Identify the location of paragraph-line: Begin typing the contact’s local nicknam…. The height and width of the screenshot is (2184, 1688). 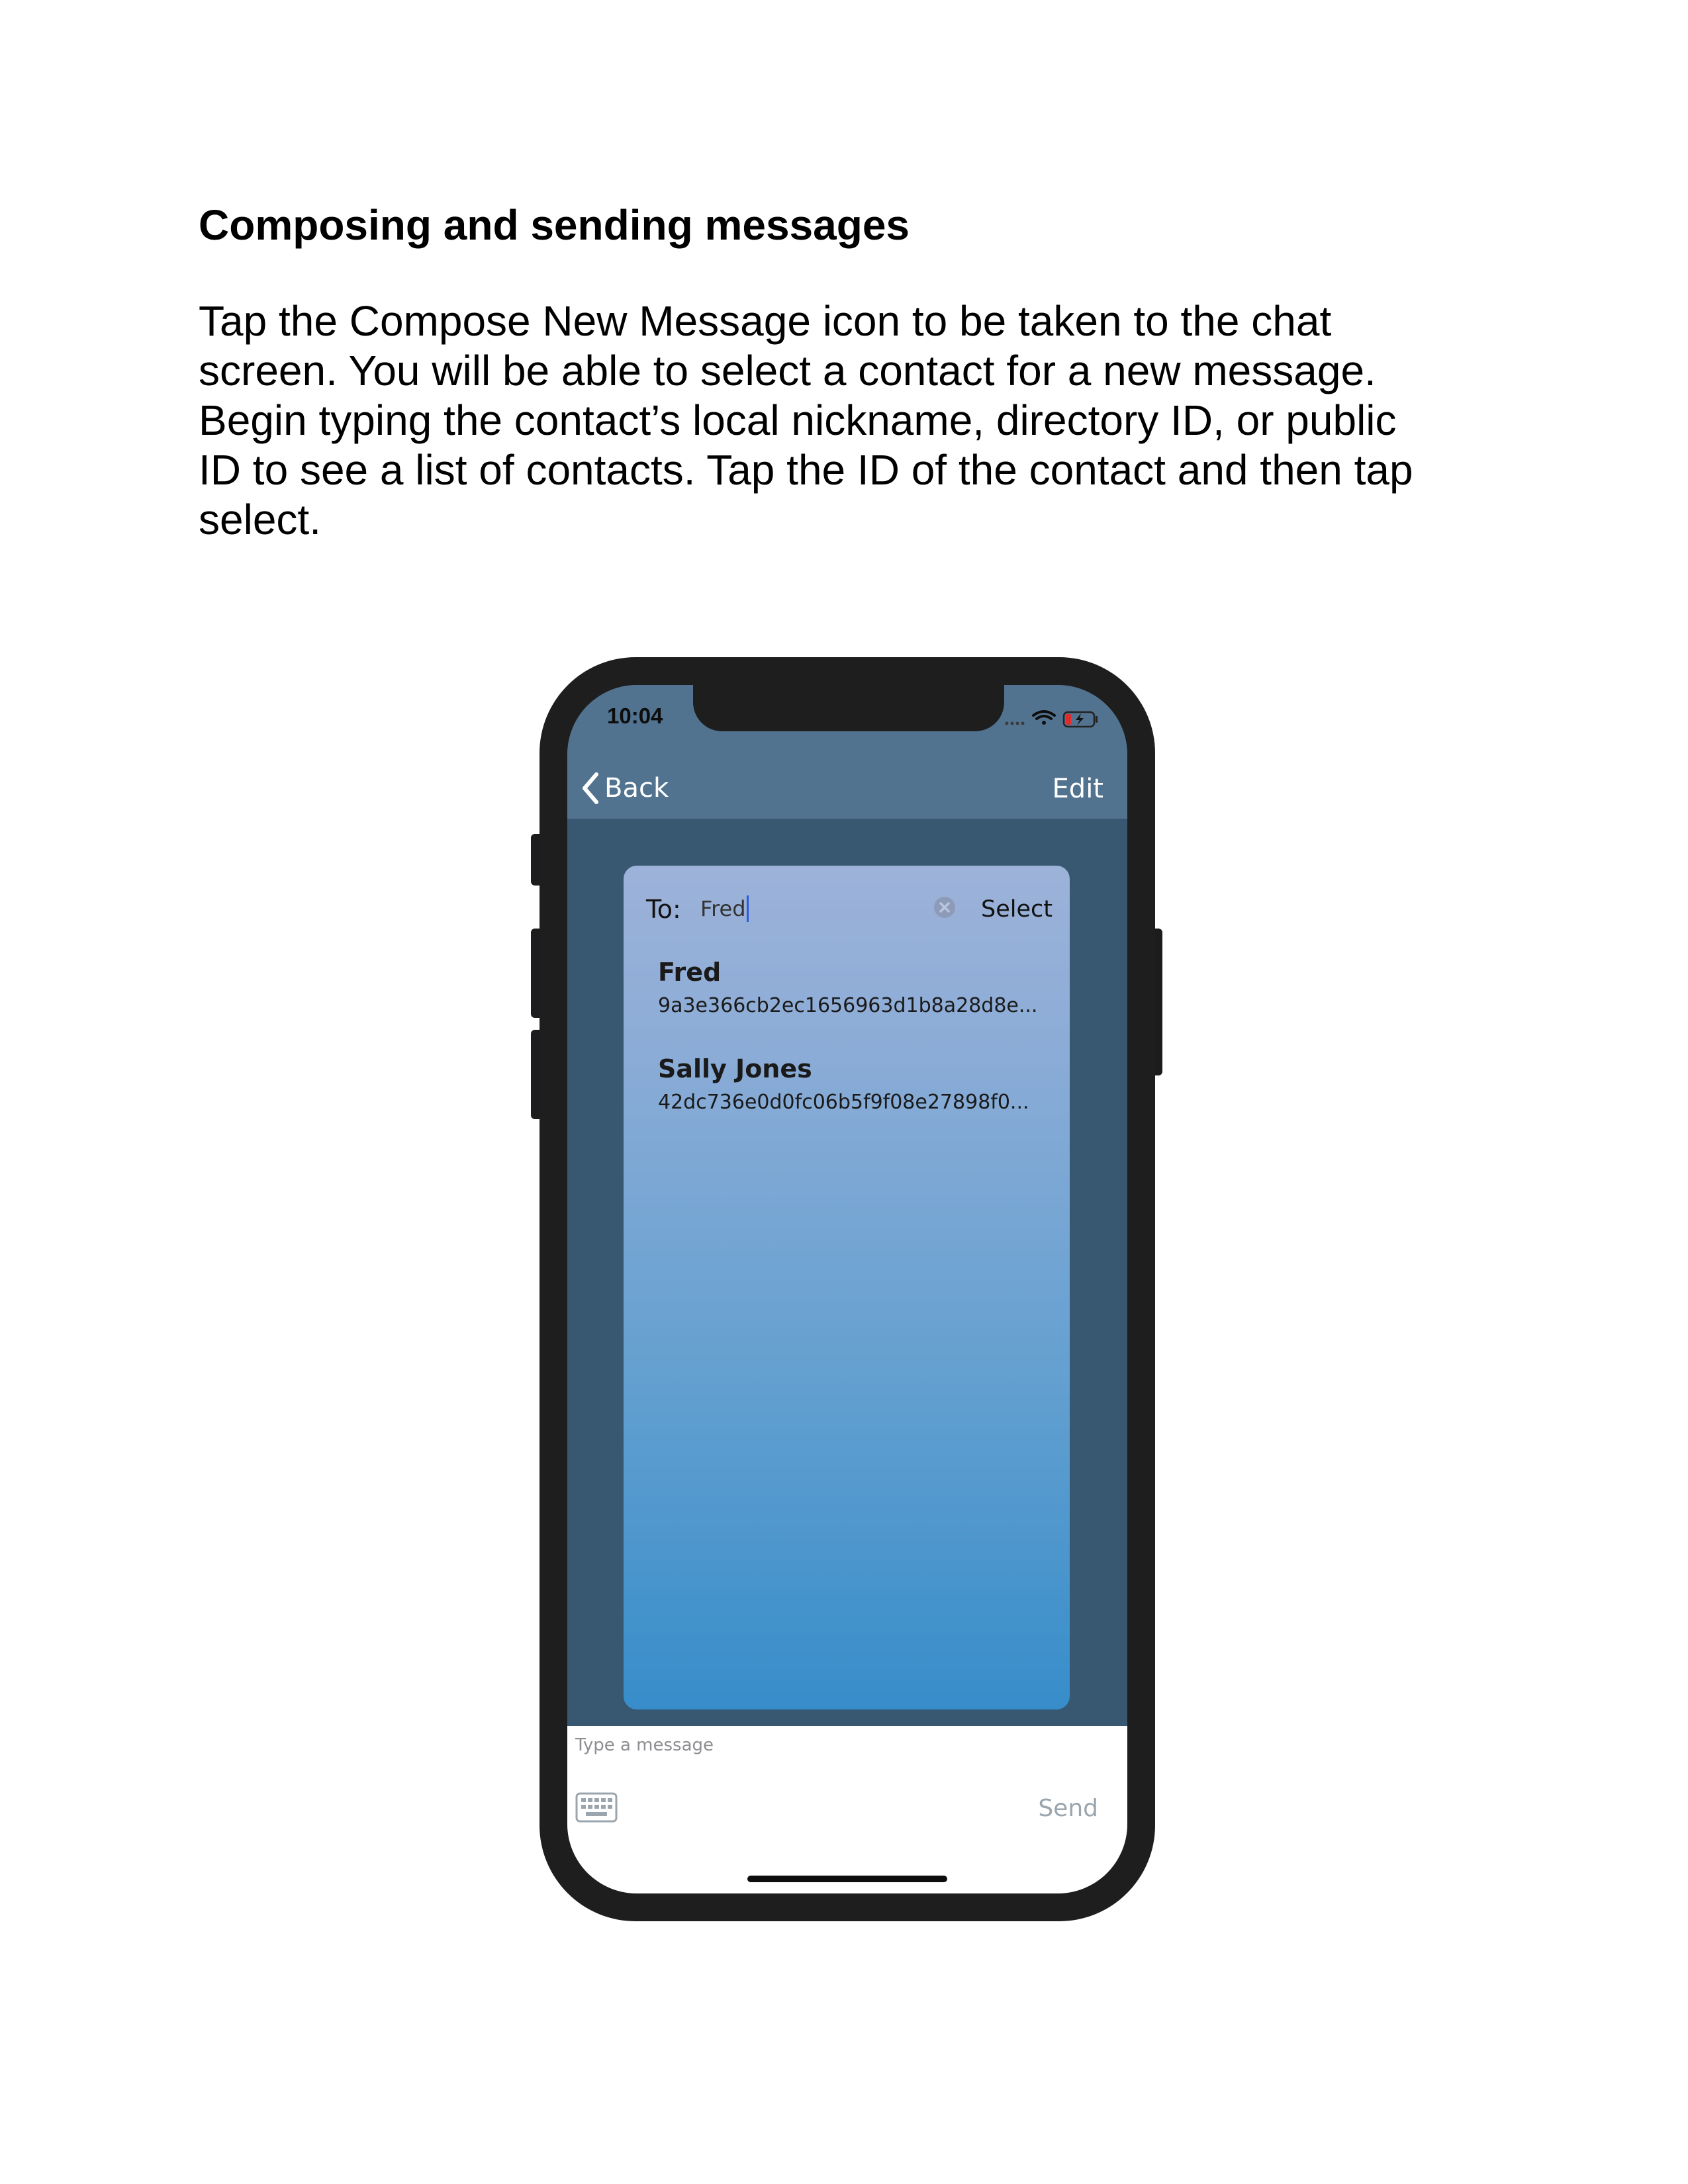
(798, 420).